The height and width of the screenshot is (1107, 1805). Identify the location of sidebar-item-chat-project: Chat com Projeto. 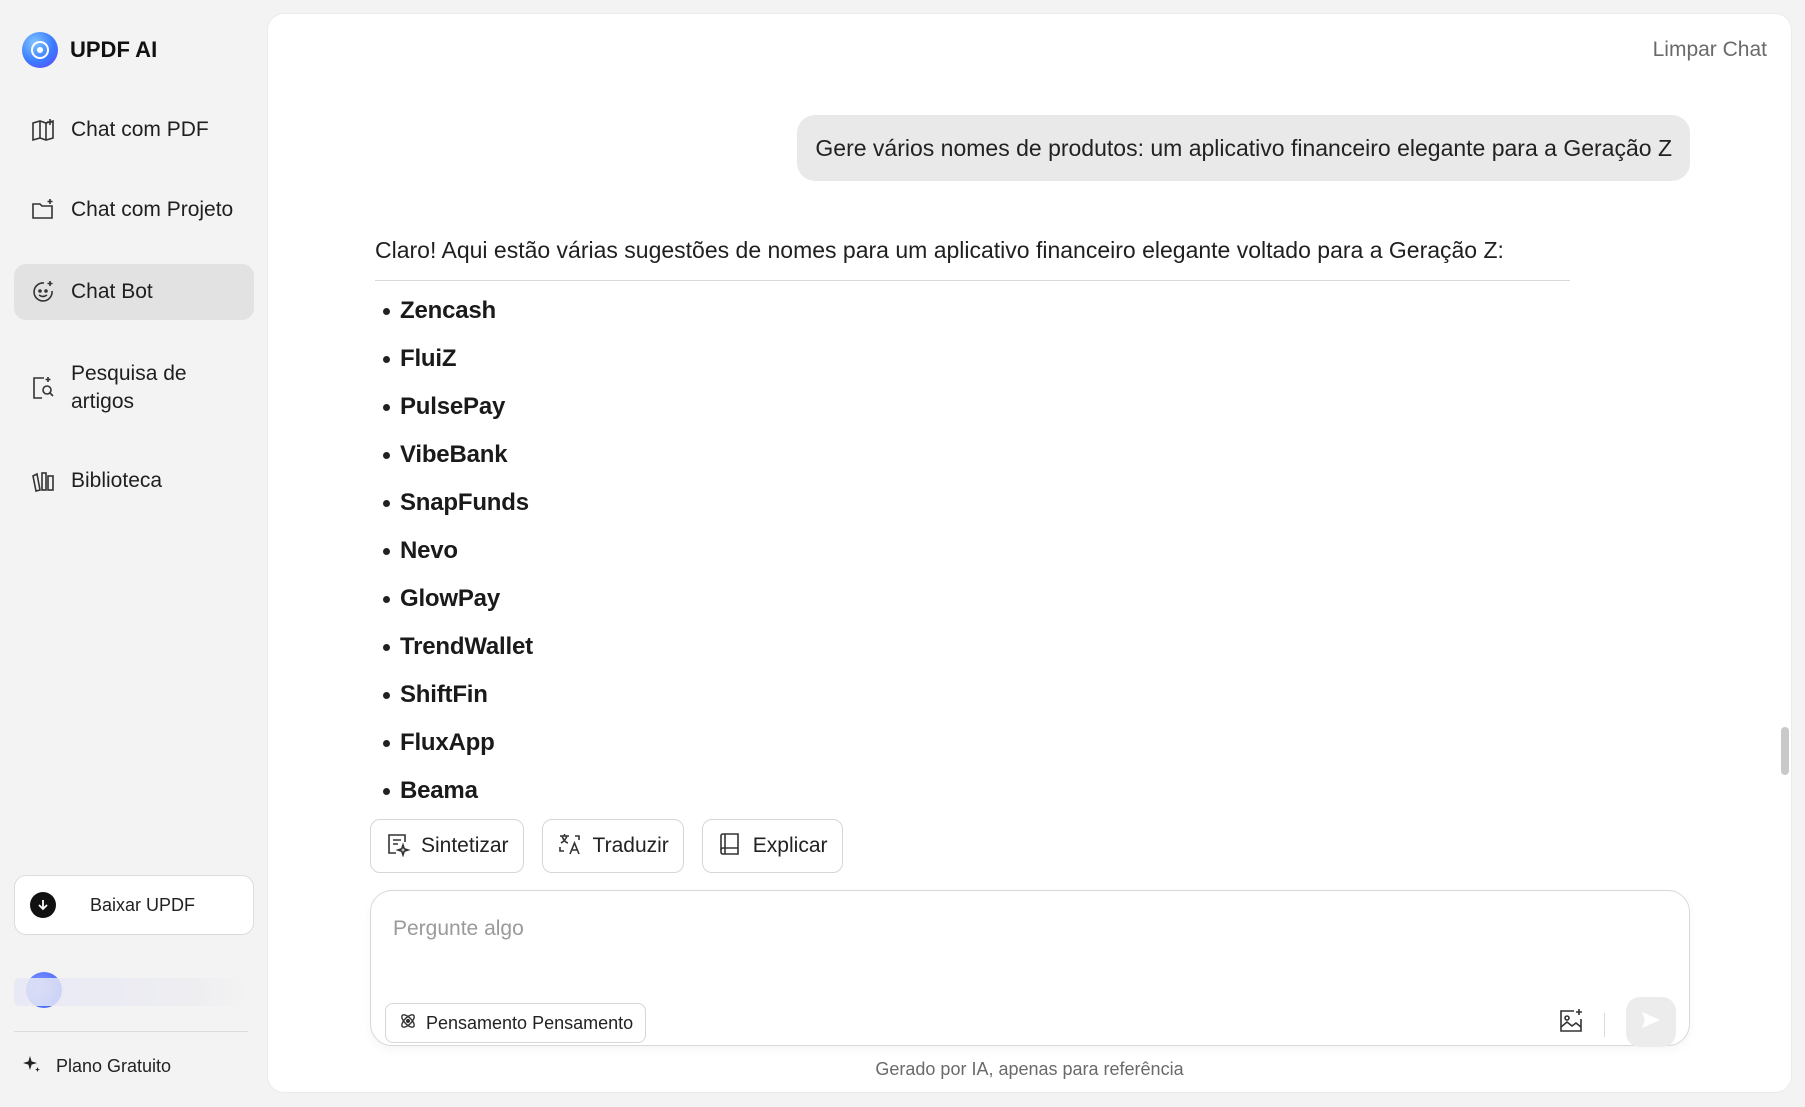
(134, 210).